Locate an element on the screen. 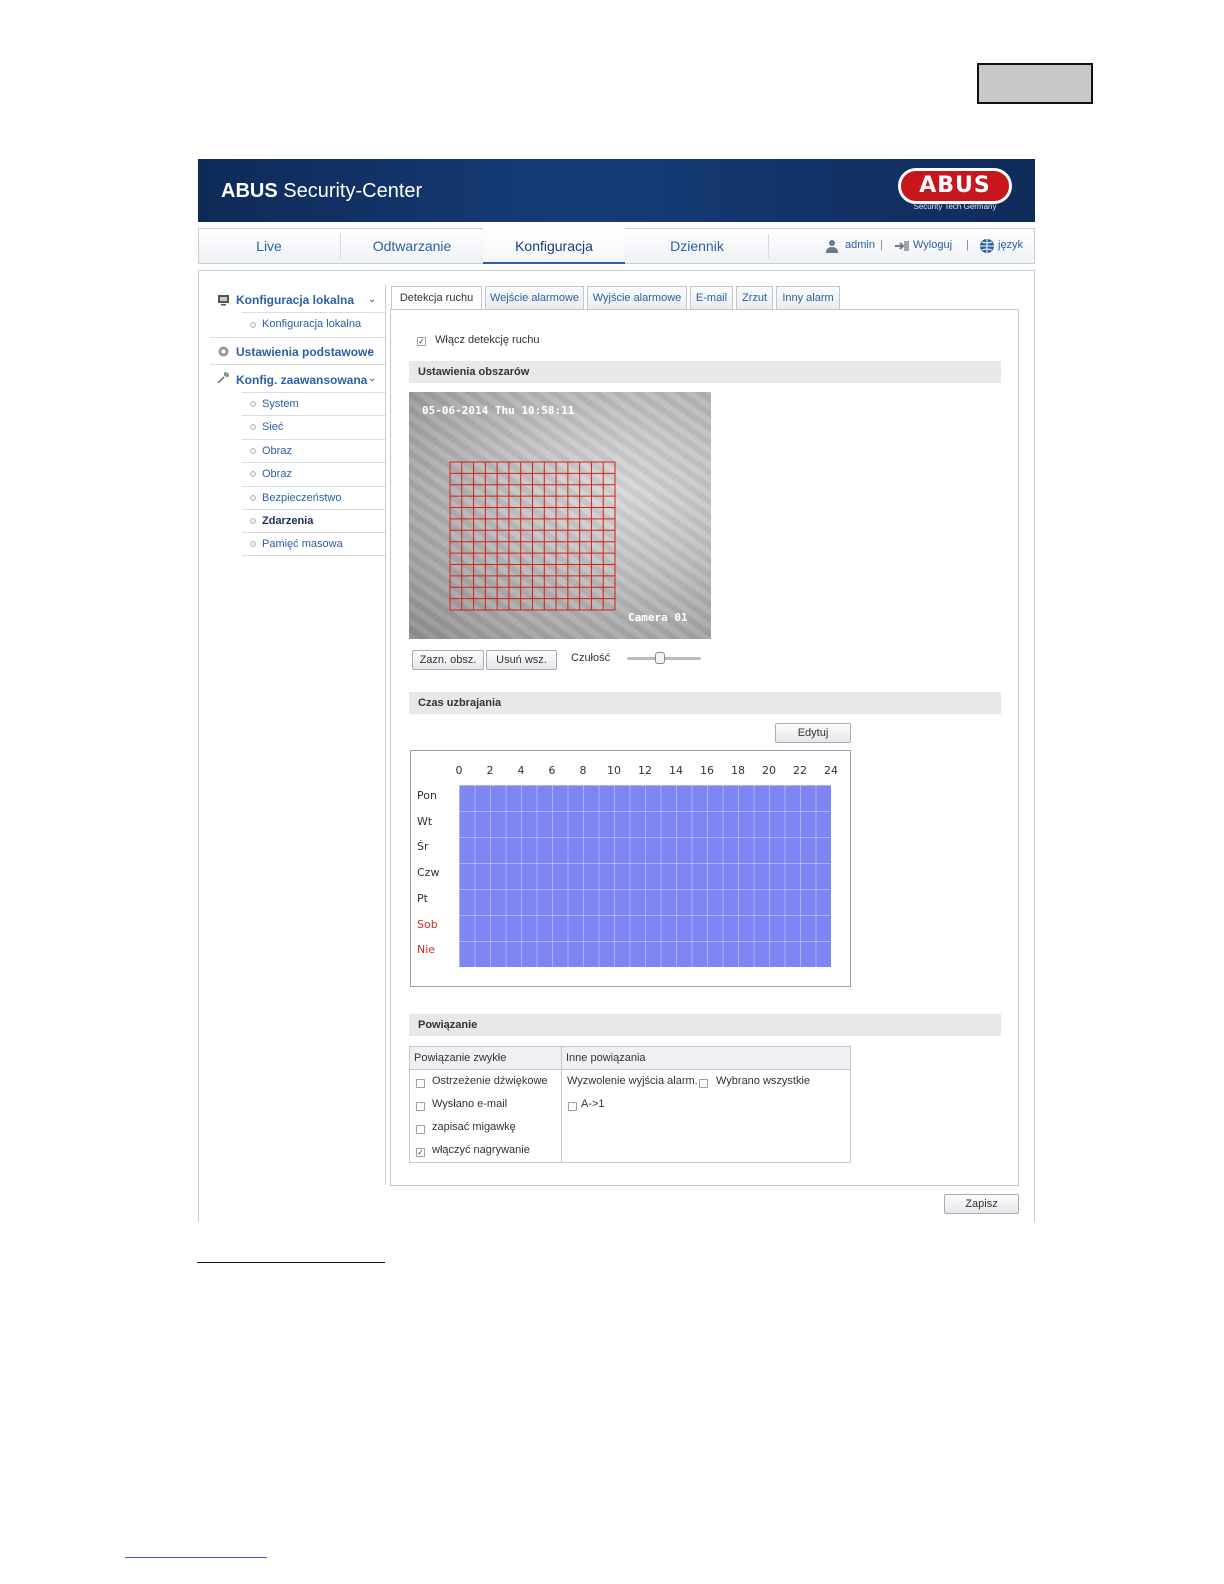 This screenshot has height=1584, width=1224. day-label-sat: Sob is located at coordinates (427, 924).